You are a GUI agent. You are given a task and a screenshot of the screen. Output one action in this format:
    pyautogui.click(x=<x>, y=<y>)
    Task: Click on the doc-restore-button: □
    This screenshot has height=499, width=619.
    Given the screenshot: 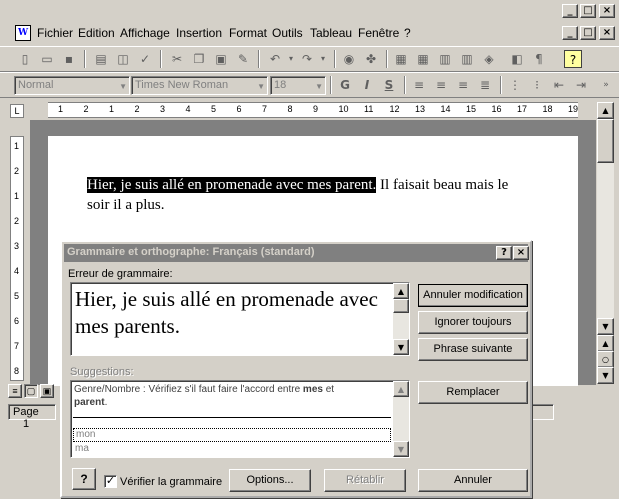 What is the action you would take?
    pyautogui.click(x=588, y=33)
    